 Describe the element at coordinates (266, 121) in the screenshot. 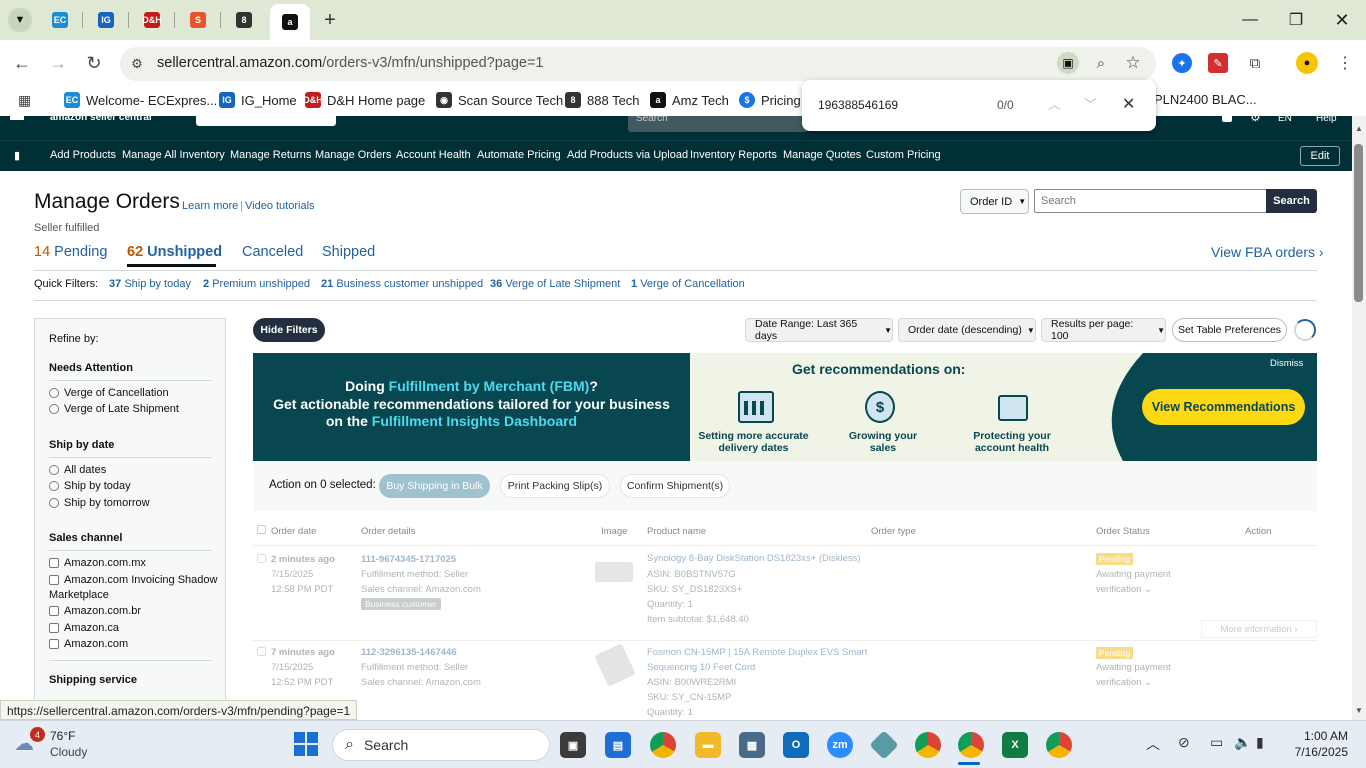

I see `marketplace-selector` at that location.